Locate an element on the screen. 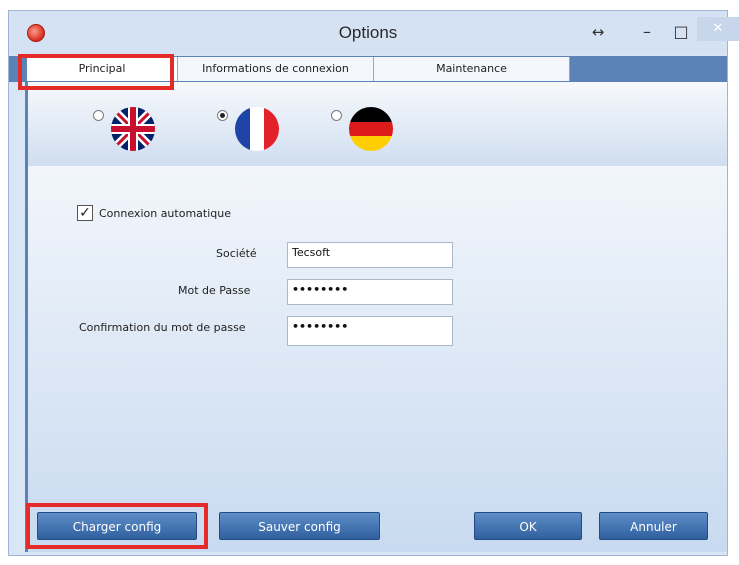 Image resolution: width=739 pixels, height=565 pixels. france-flag-icon is located at coordinates (257, 129).